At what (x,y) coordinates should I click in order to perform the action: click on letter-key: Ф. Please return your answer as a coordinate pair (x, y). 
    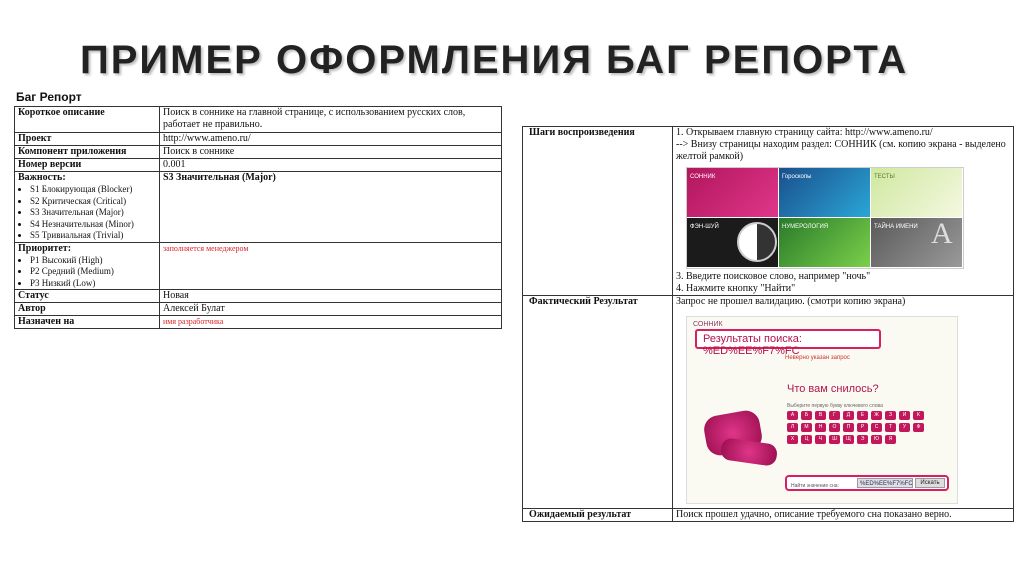
    Looking at the image, I should click on (918, 427).